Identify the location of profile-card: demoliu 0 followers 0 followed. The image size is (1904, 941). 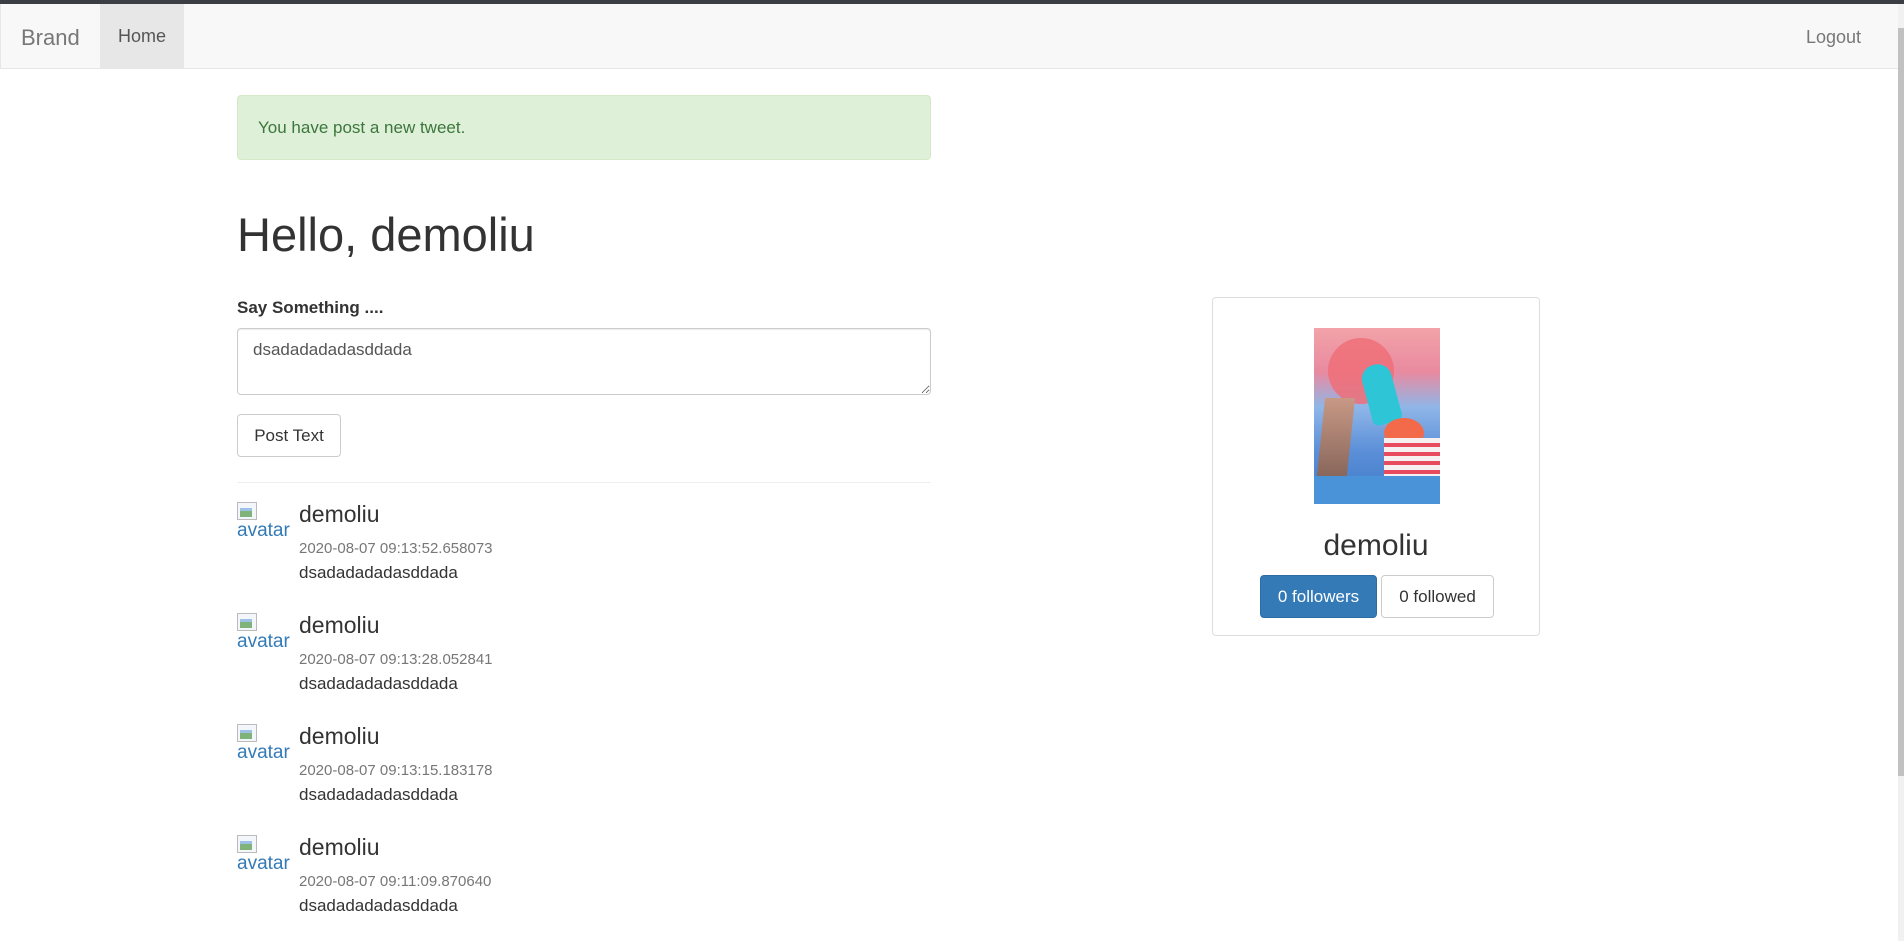
(1376, 466).